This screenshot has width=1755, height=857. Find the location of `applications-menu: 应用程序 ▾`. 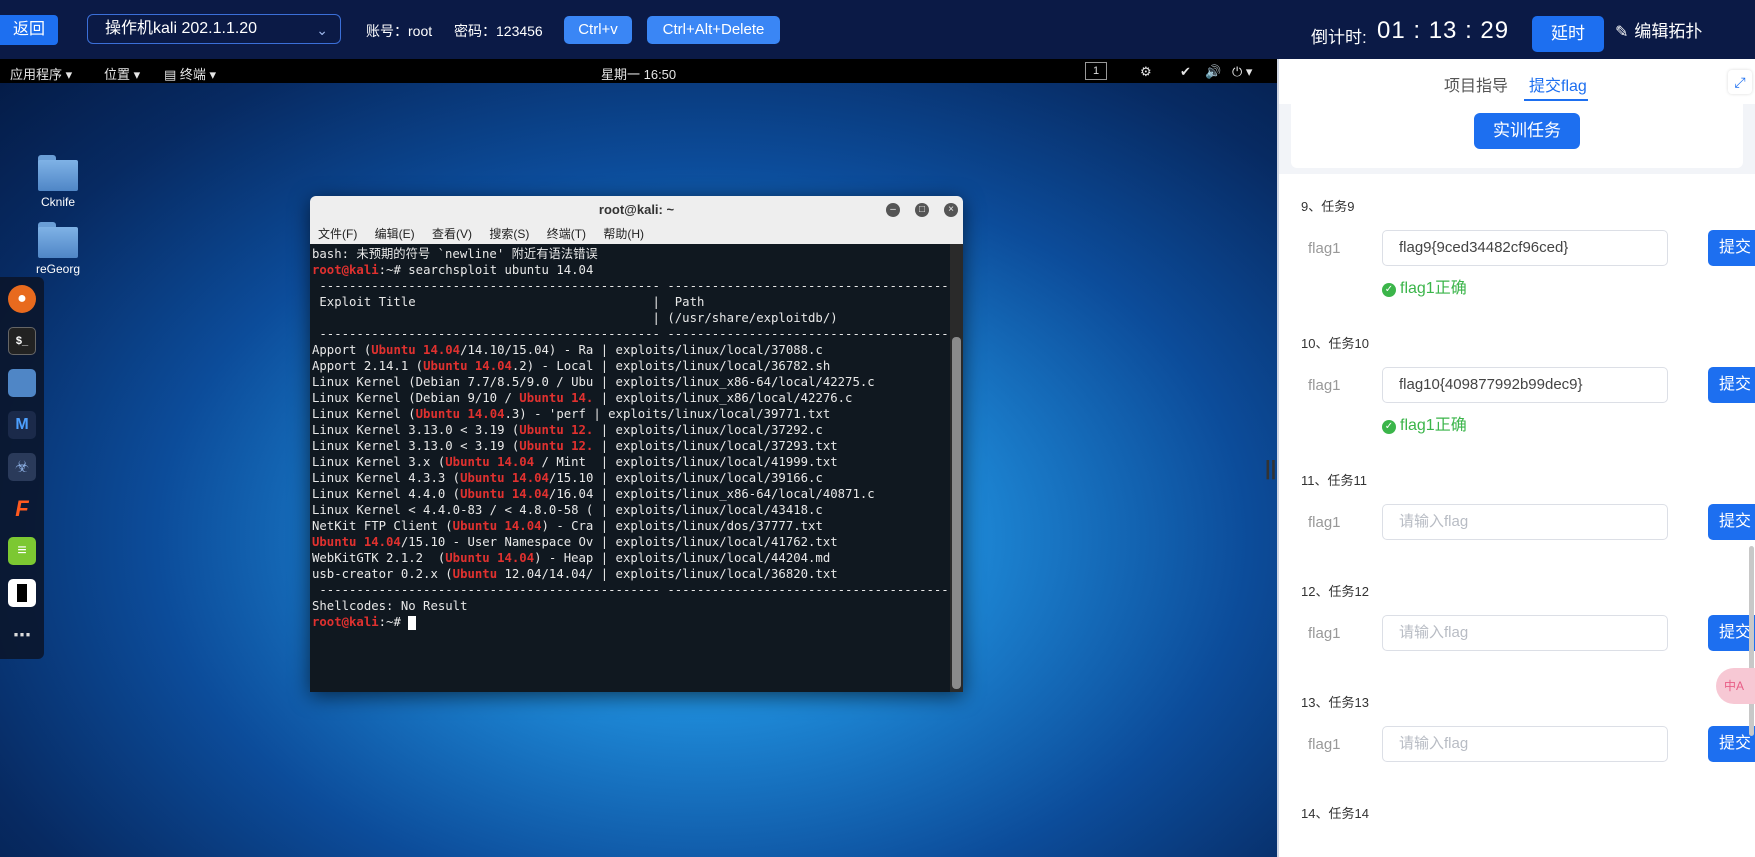

applications-menu: 应用程序 ▾ is located at coordinates (41, 73).